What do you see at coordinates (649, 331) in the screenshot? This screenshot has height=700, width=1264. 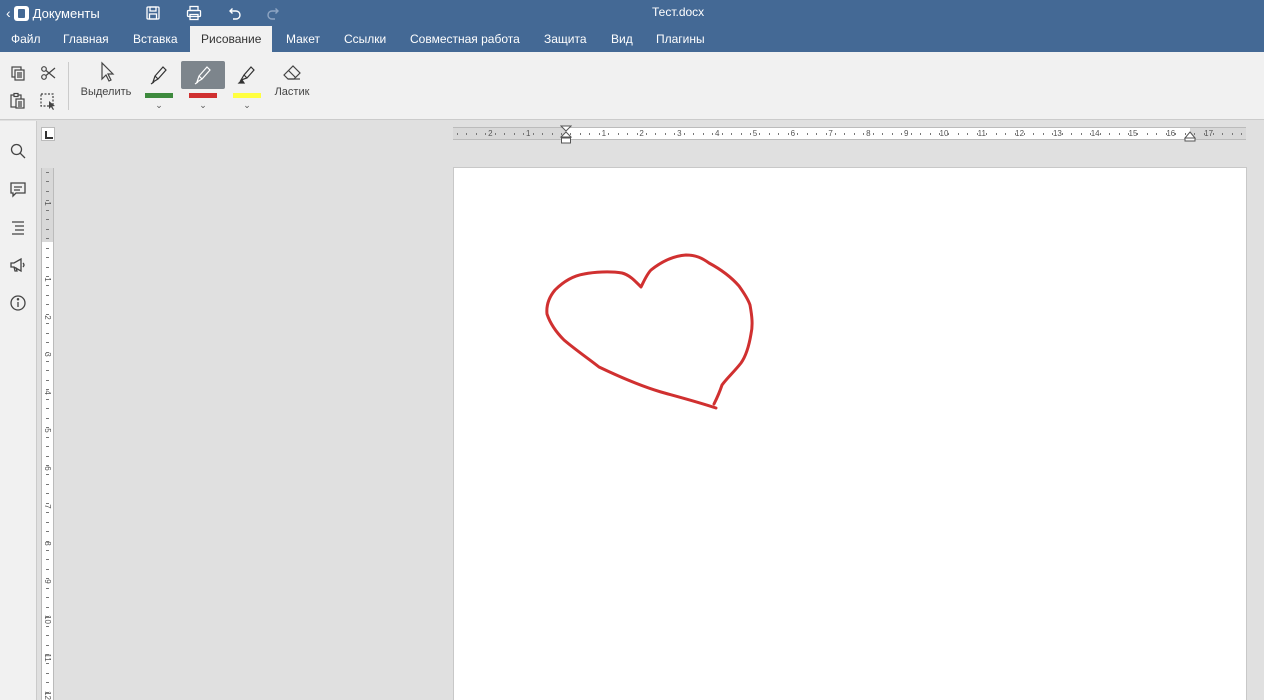 I see `heart-drawing` at bounding box center [649, 331].